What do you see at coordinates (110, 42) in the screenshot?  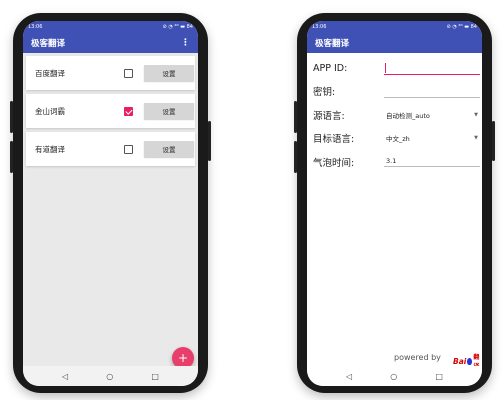 I see `app-bar: 极客翻译 ⋮` at bounding box center [110, 42].